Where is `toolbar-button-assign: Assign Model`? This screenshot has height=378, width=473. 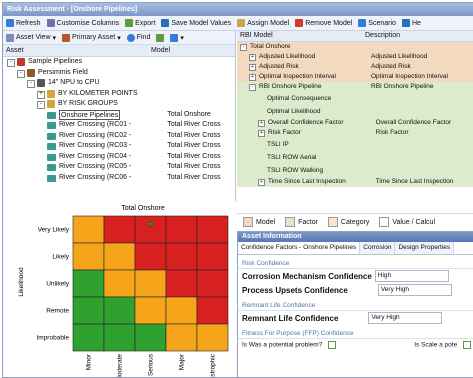
toolbar-button-assign: Assign Model is located at coordinates (263, 23).